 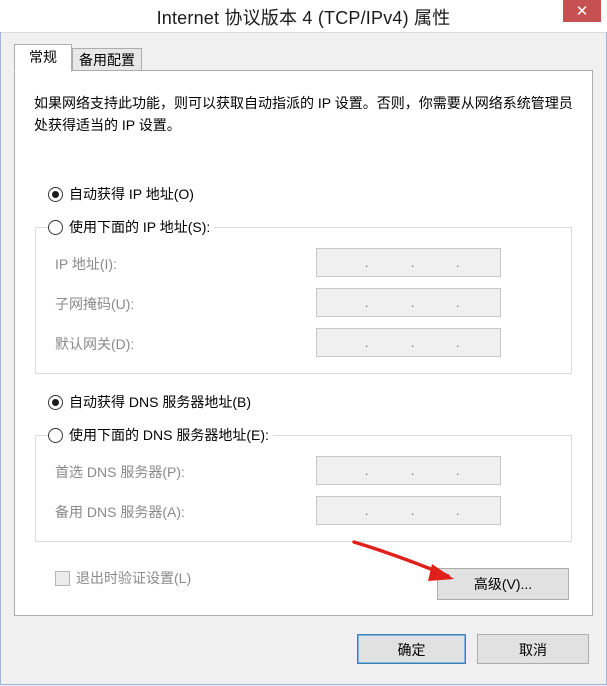 What do you see at coordinates (131, 194) in the screenshot?
I see `auto-ip-label: 自动获得 IP 地址(O)` at bounding box center [131, 194].